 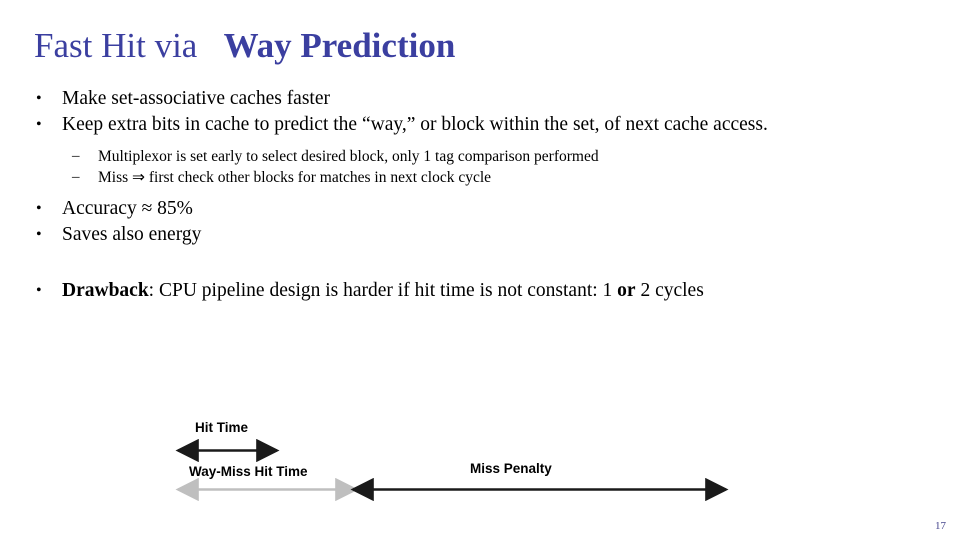 What do you see at coordinates (222, 427) in the screenshot?
I see `diagram-label-hit-time: Hit Time` at bounding box center [222, 427].